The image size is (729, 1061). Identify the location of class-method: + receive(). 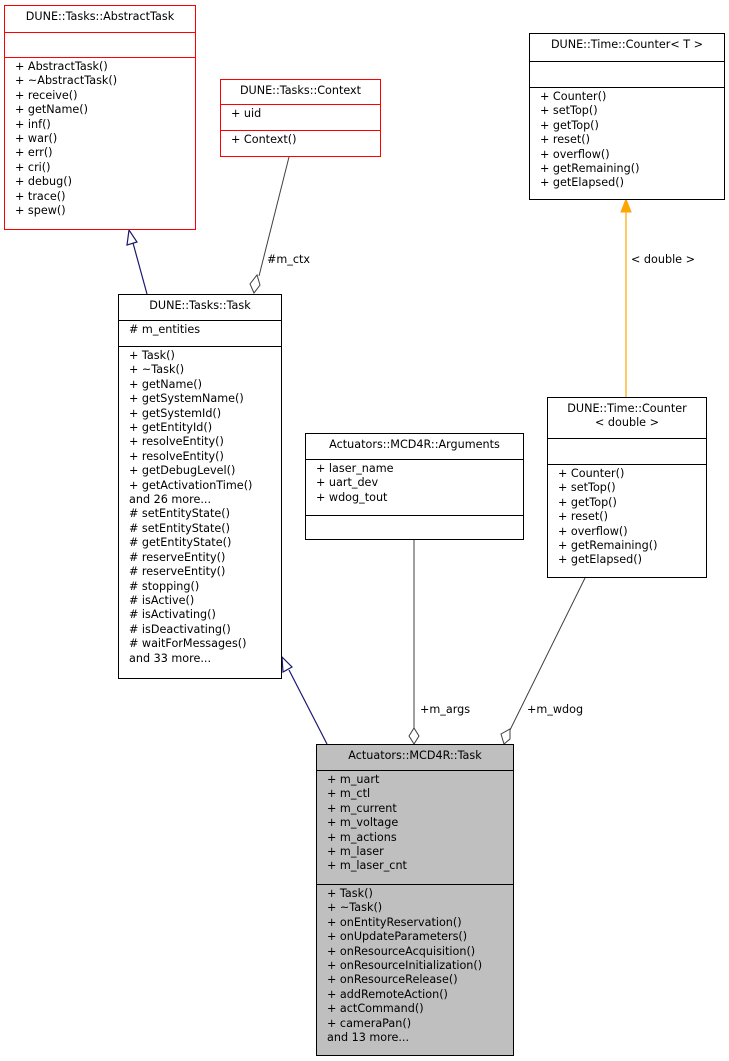
(46, 95).